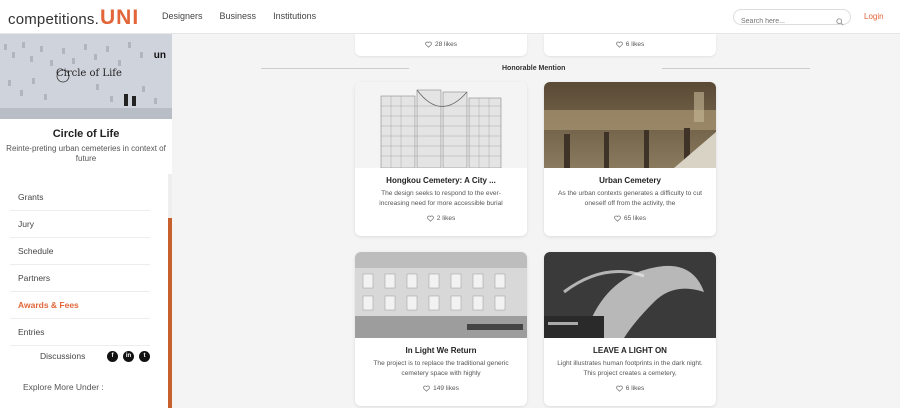  Describe the element at coordinates (874, 16) in the screenshot. I see `login-link: Login` at that location.